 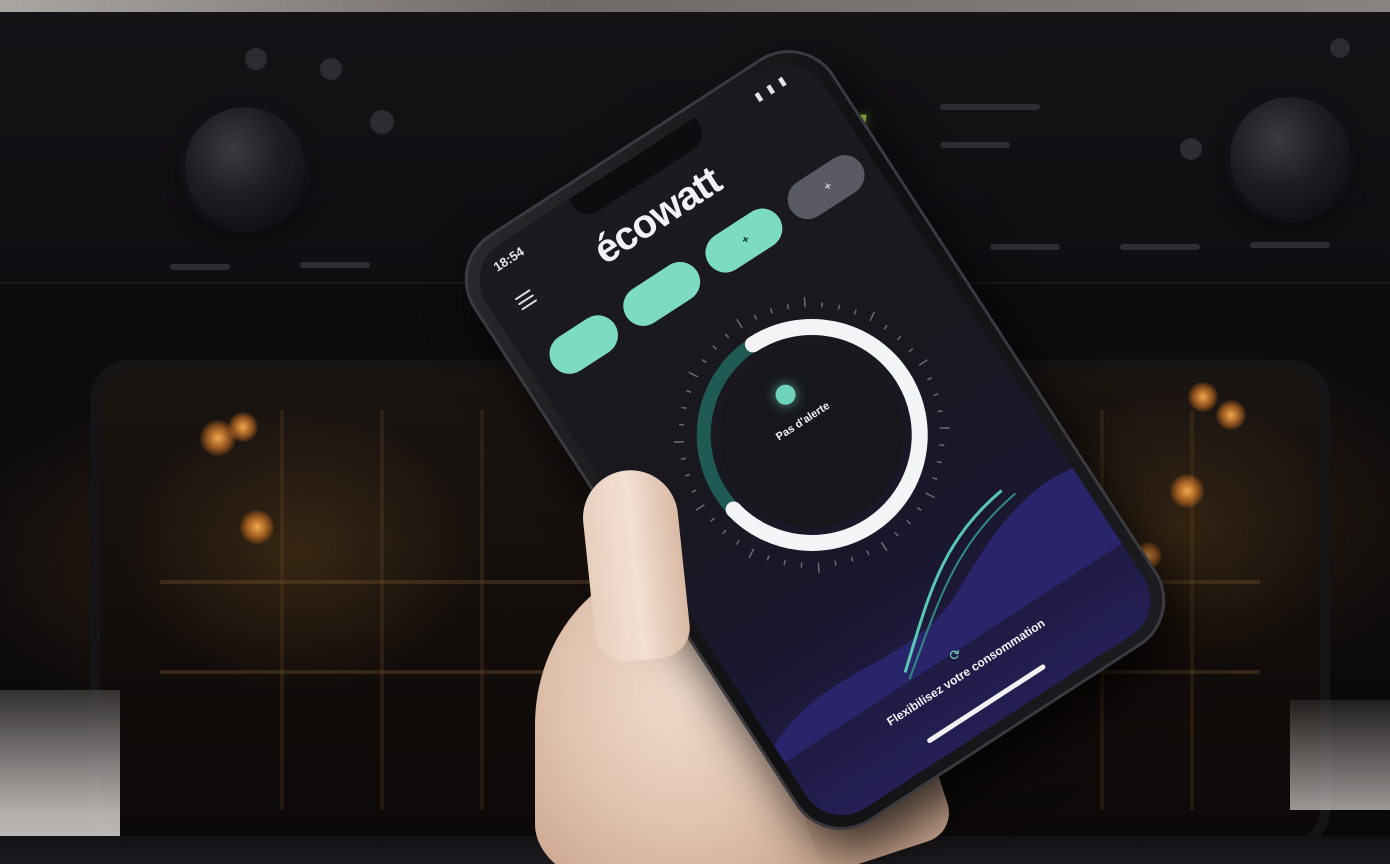 What do you see at coordinates (508, 259) in the screenshot?
I see `status-bar-time: 18:54` at bounding box center [508, 259].